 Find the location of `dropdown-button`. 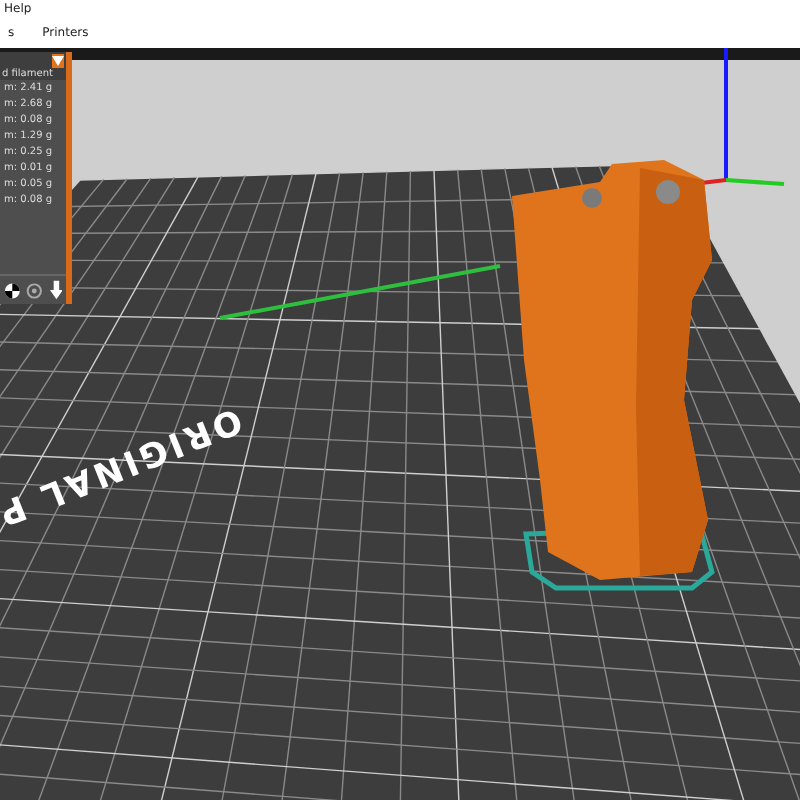

dropdown-button is located at coordinates (58, 61).